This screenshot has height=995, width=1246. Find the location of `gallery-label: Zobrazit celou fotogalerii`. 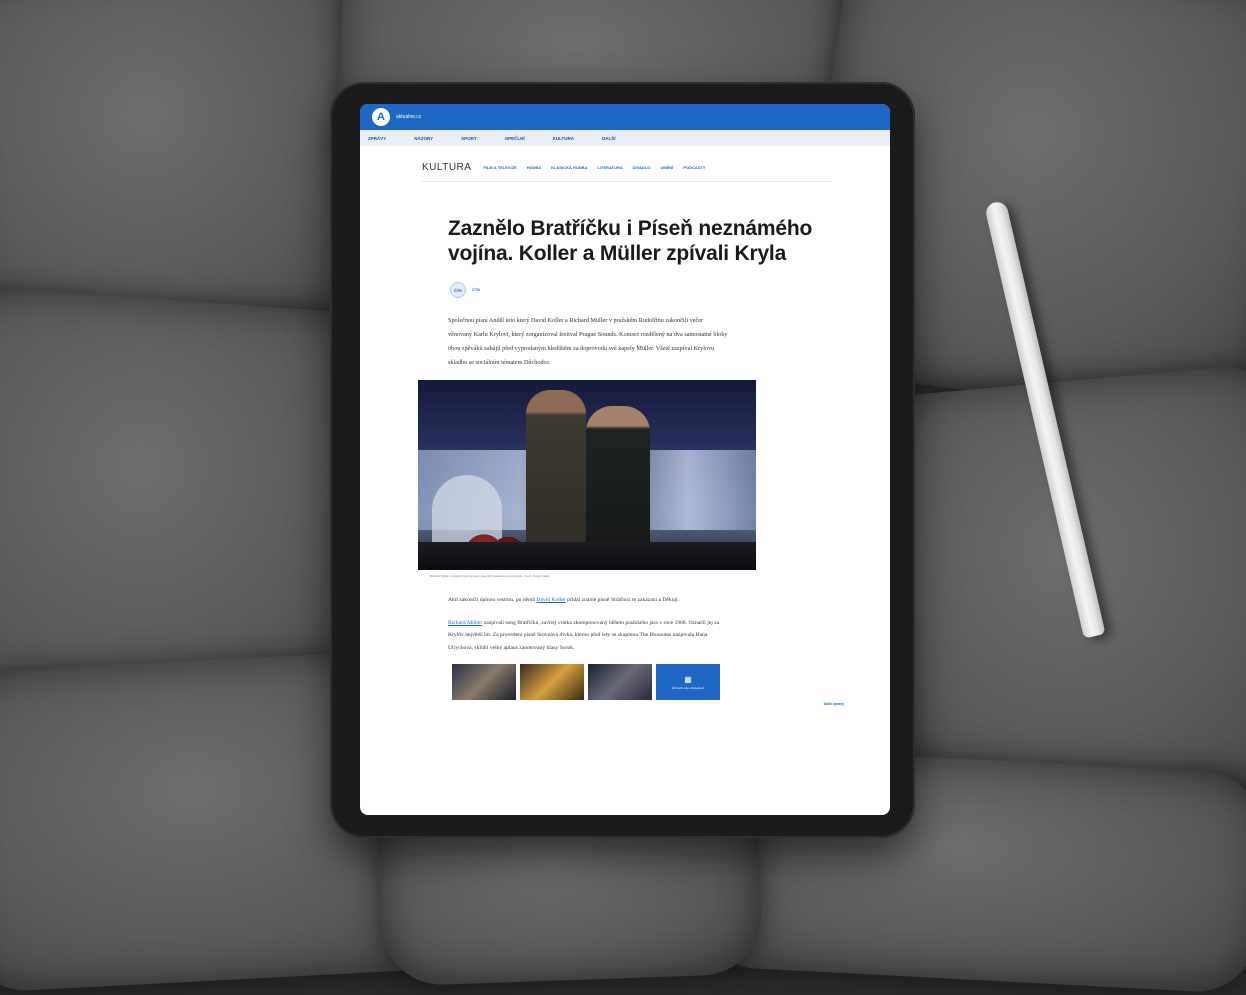

gallery-label: Zobrazit celou fotogalerii is located at coordinates (688, 687).